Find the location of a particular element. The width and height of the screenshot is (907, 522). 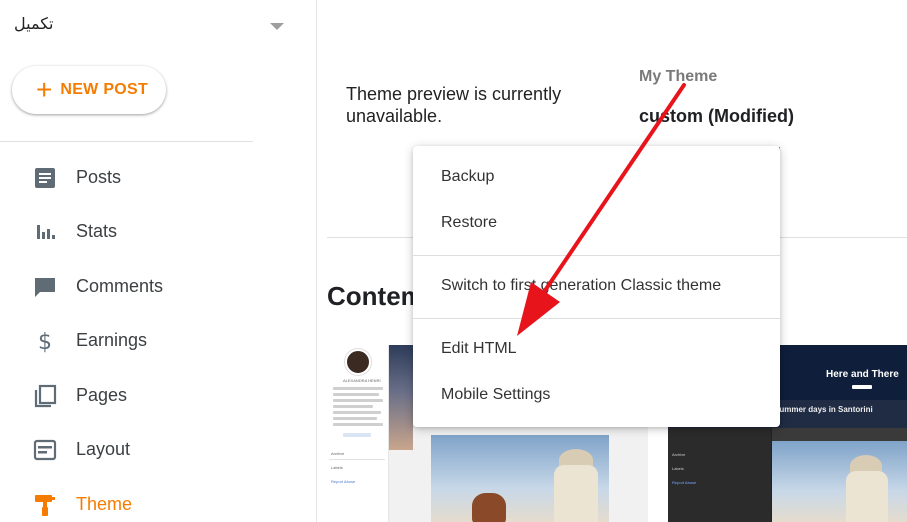

caret-down-icon is located at coordinates (277, 26).